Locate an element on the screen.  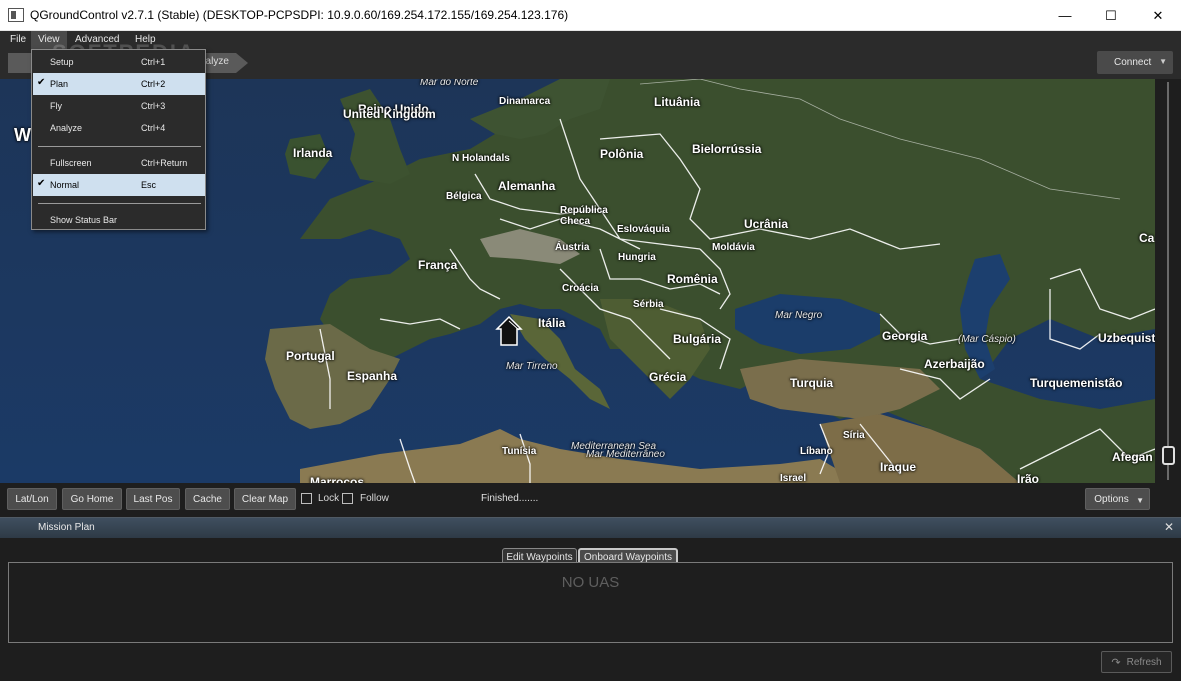
map-label-country: Portugal is located at coordinates (310, 356).